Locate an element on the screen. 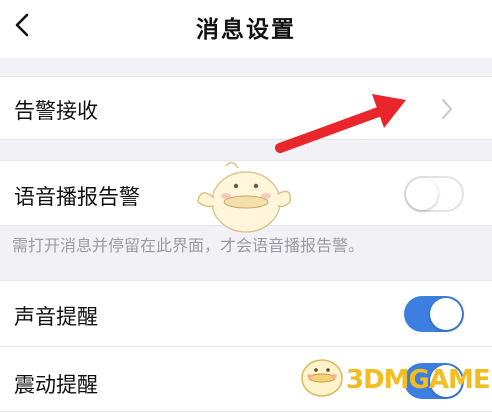 The height and width of the screenshot is (412, 492). setting-label: 声音提醒 is located at coordinates (56, 317).